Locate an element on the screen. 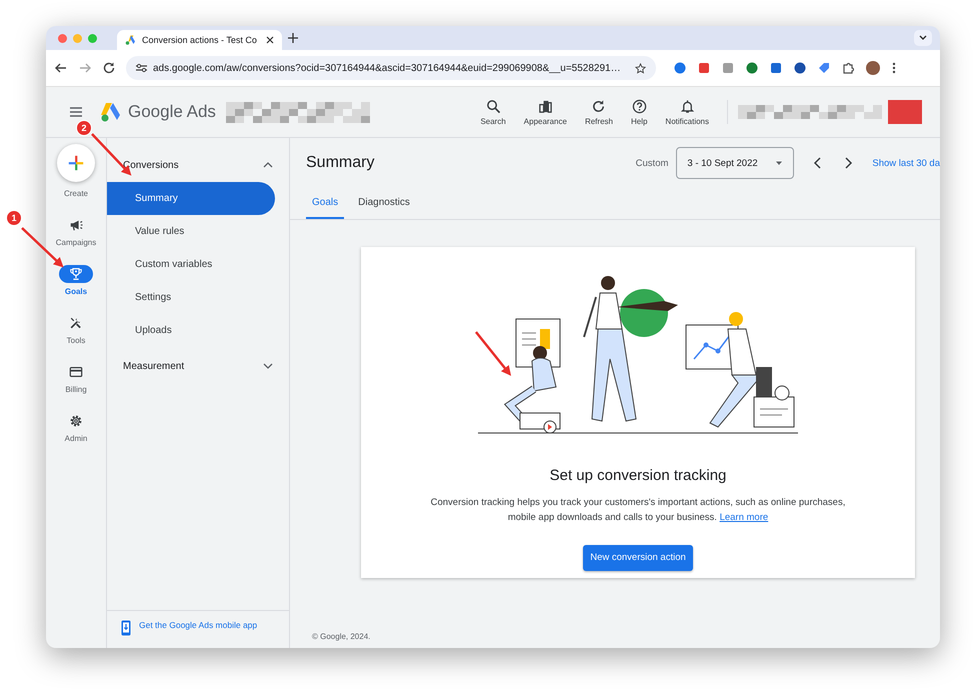 This screenshot has width=979, height=700. header-action: Appearance is located at coordinates (545, 112).